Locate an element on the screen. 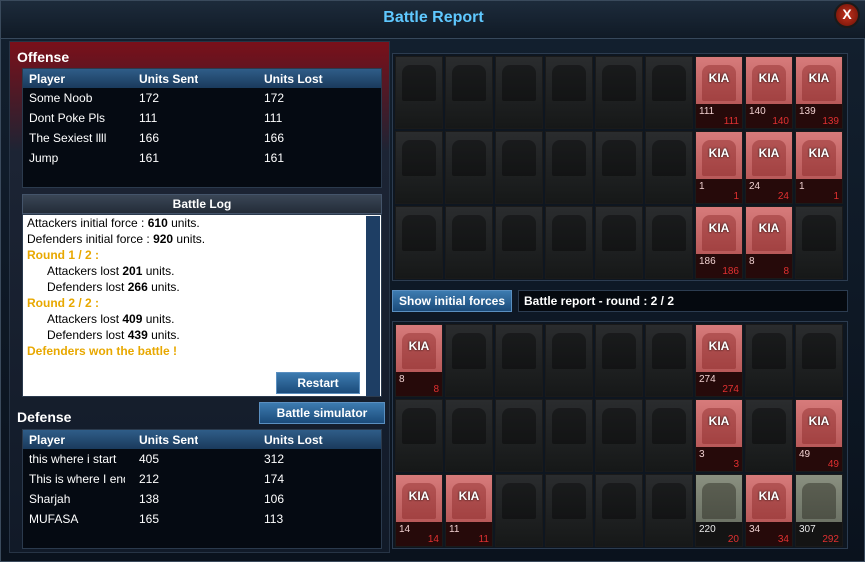 Image resolution: width=865 pixels, height=562 pixels. table-row: MUFASA 165 113 is located at coordinates (202, 519).